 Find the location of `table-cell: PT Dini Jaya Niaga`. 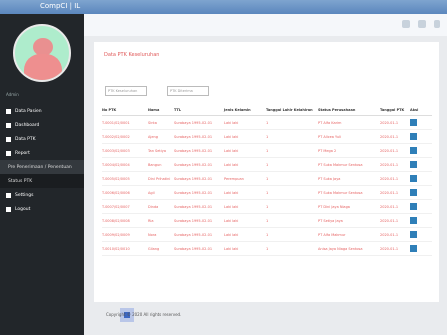

table-cell: PT Dini Jaya Niaga is located at coordinates (334, 206).